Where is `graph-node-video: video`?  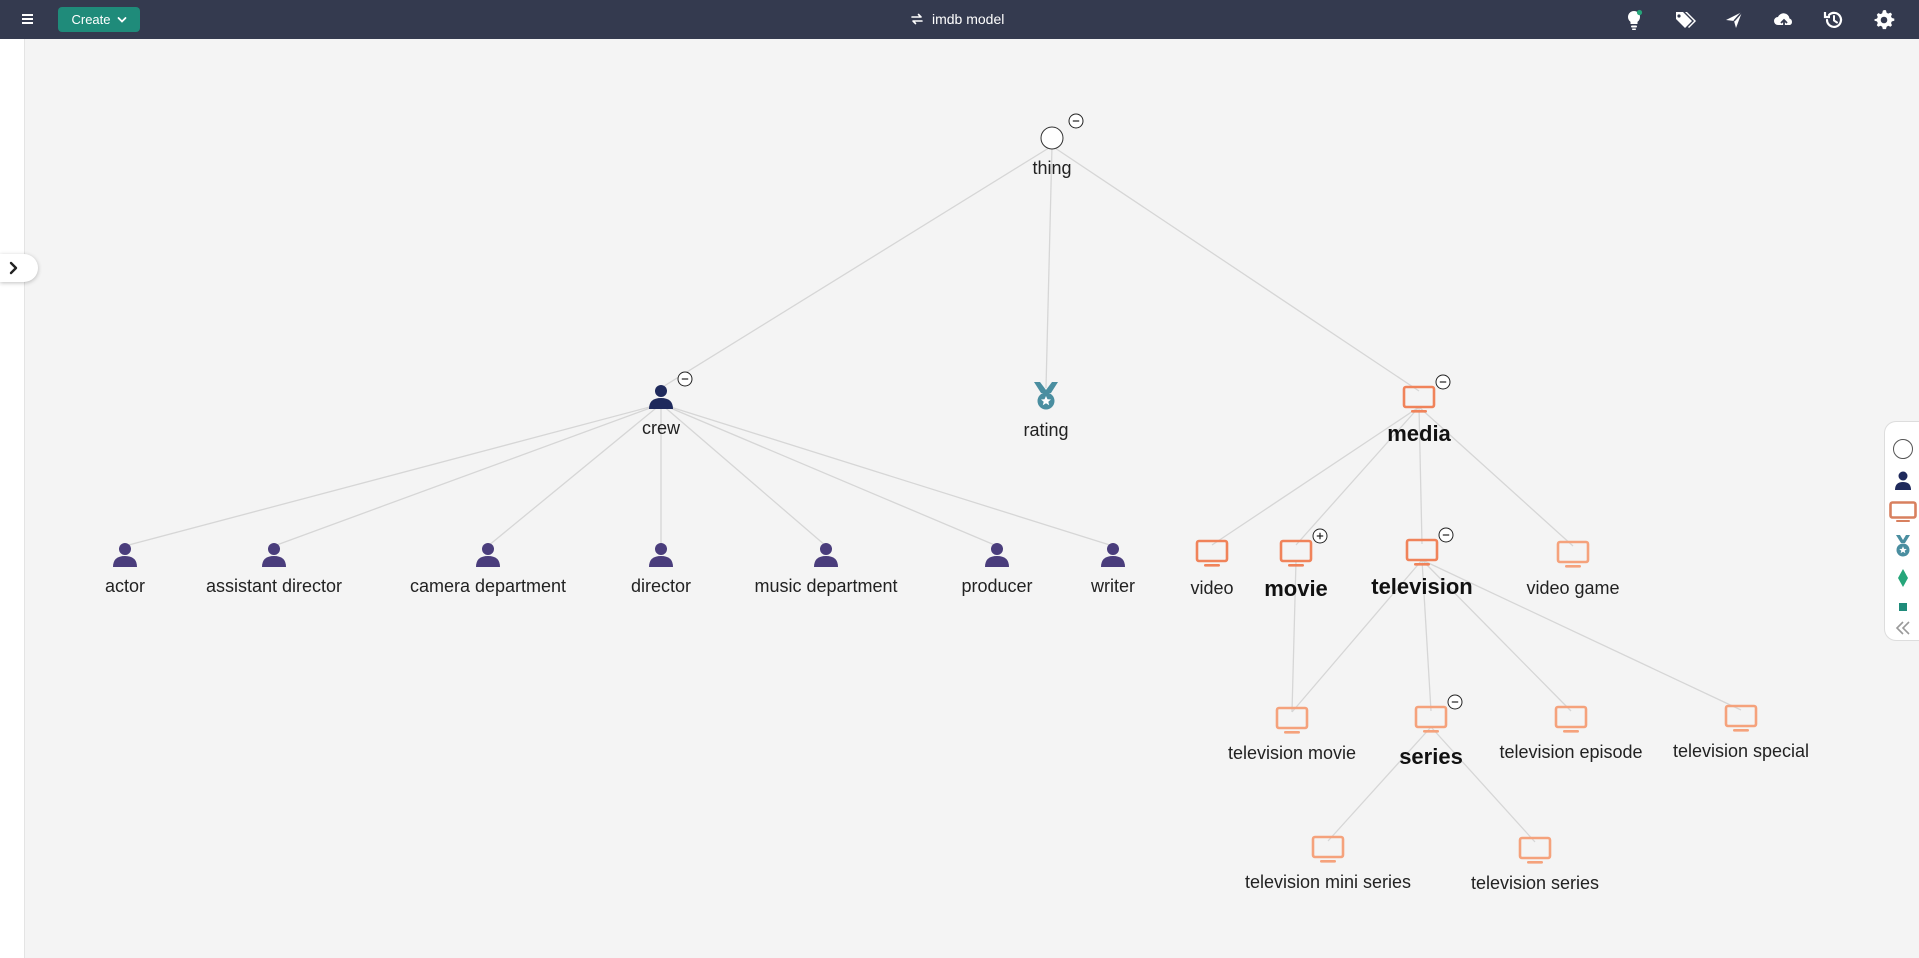
graph-node-video: video is located at coordinates (1212, 568).